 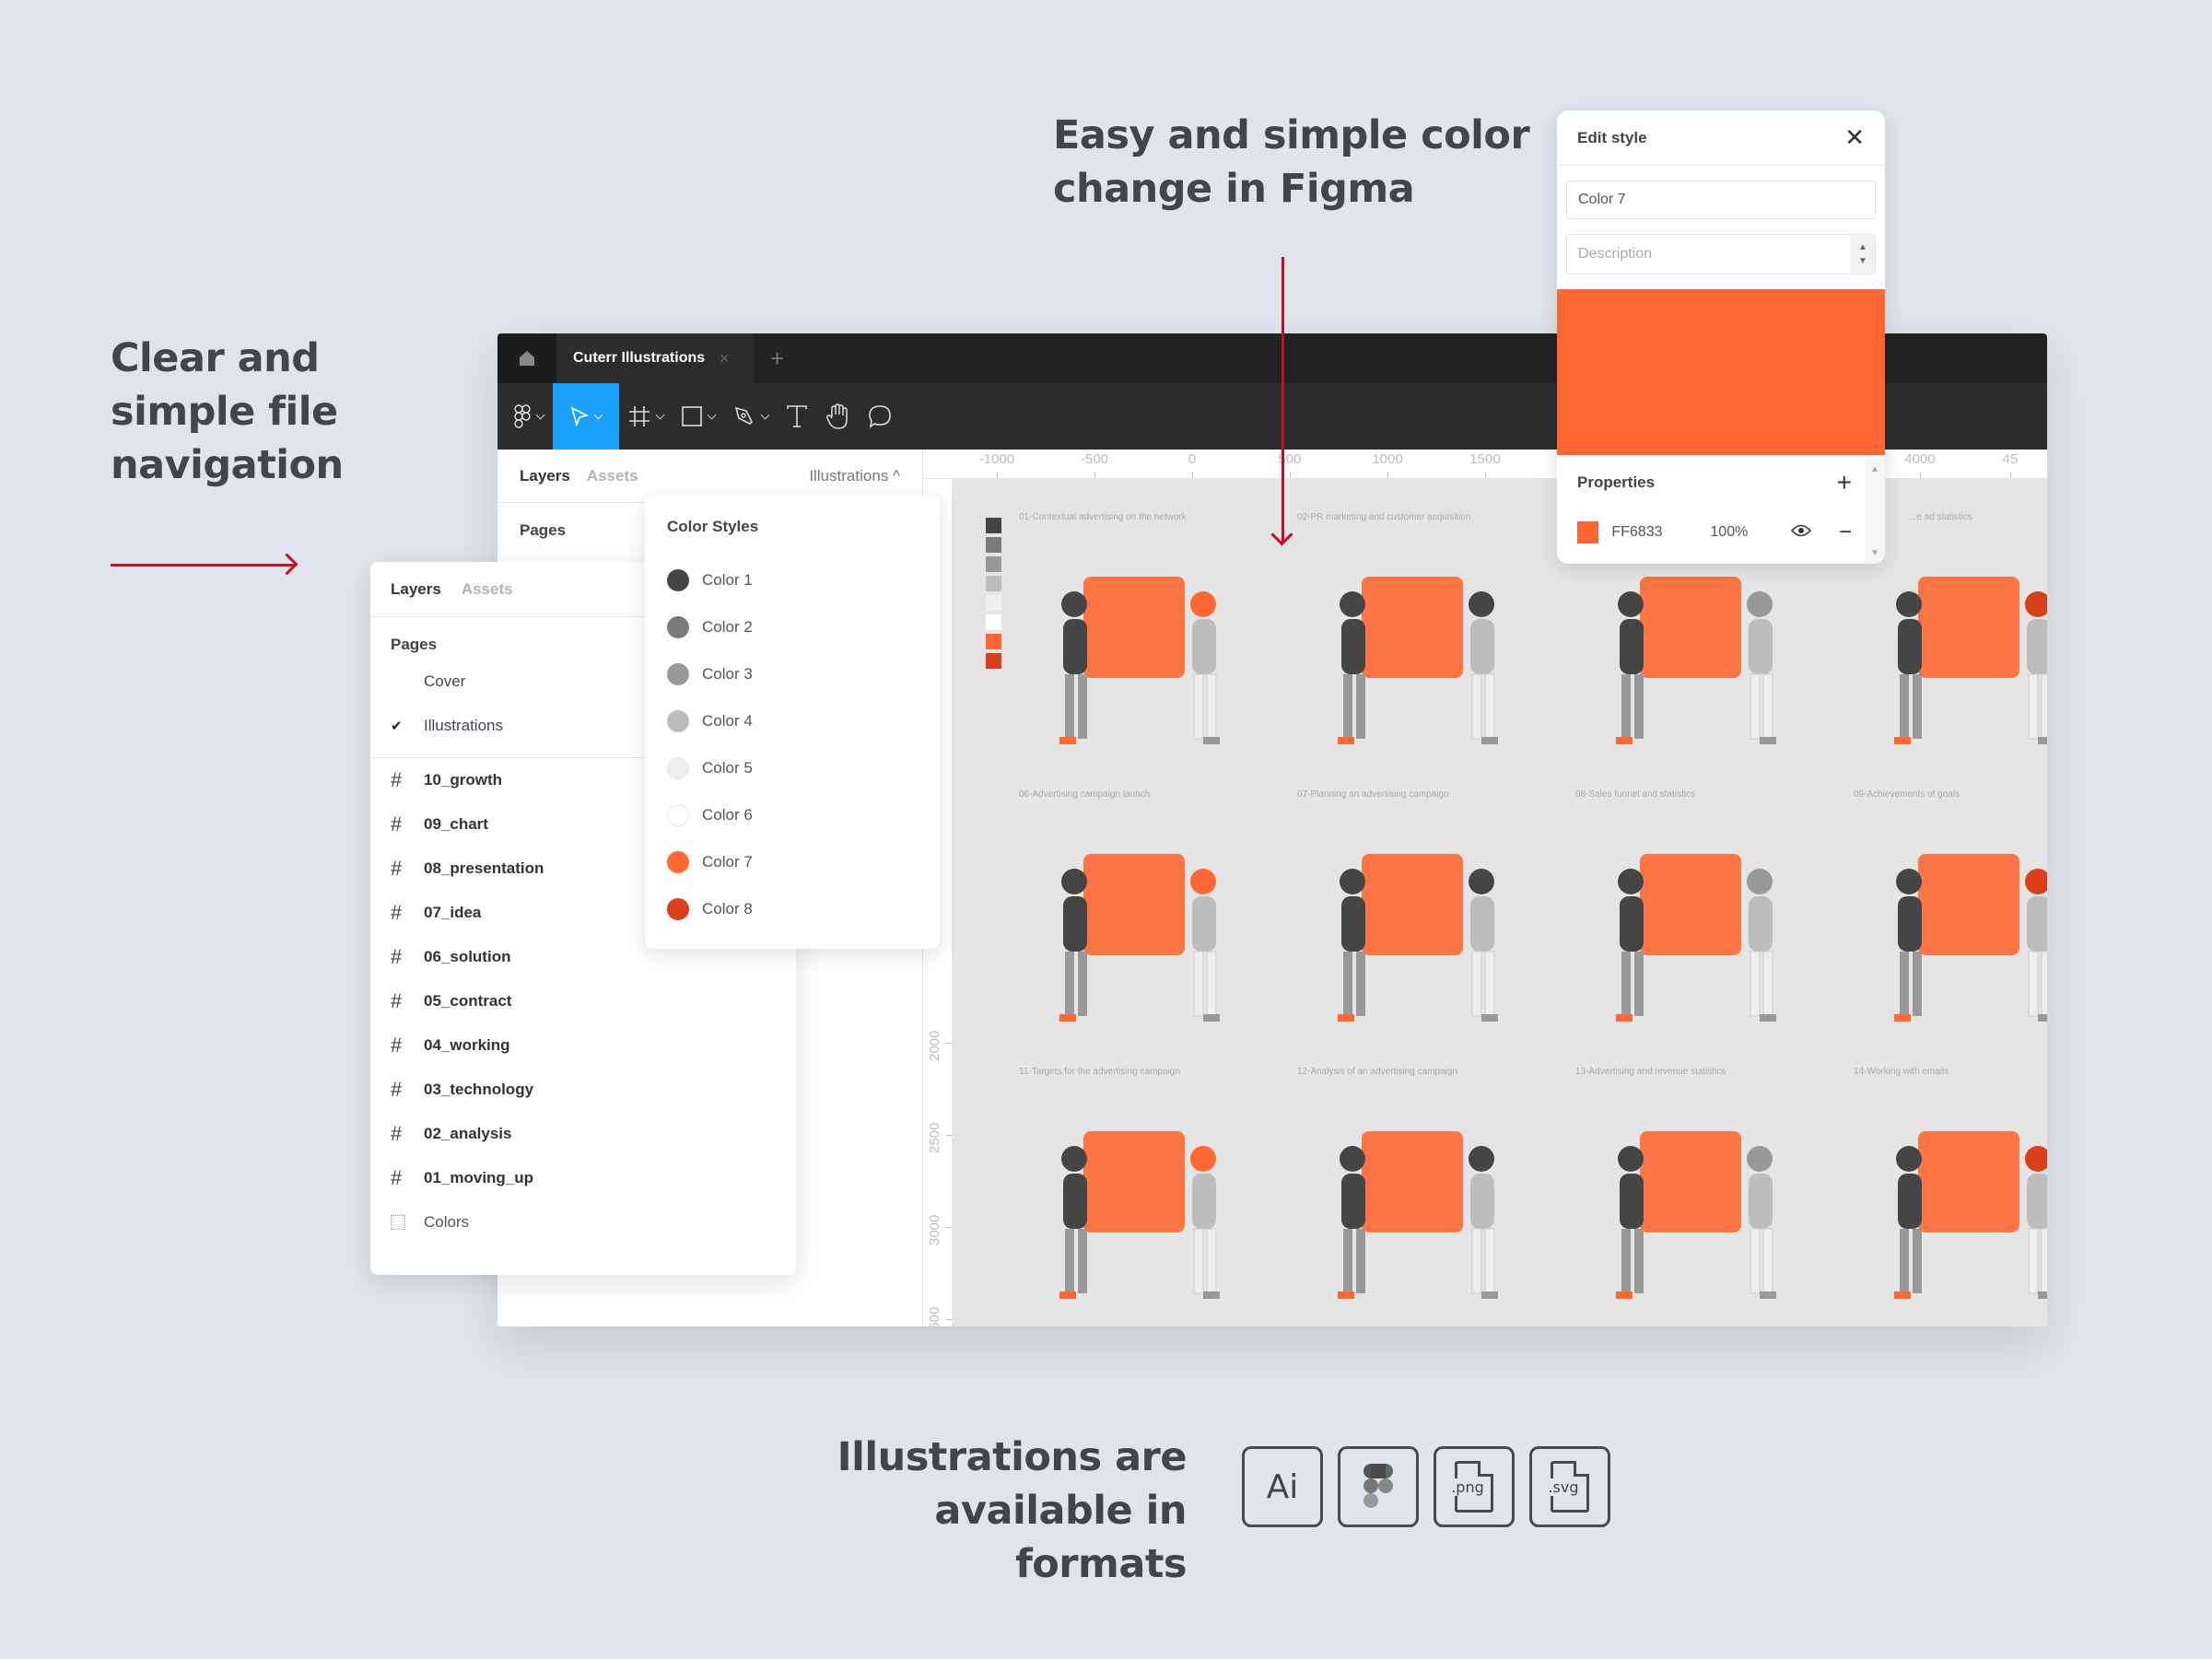 I want to click on description-stepper: ▲ ▼, so click(x=1863, y=254).